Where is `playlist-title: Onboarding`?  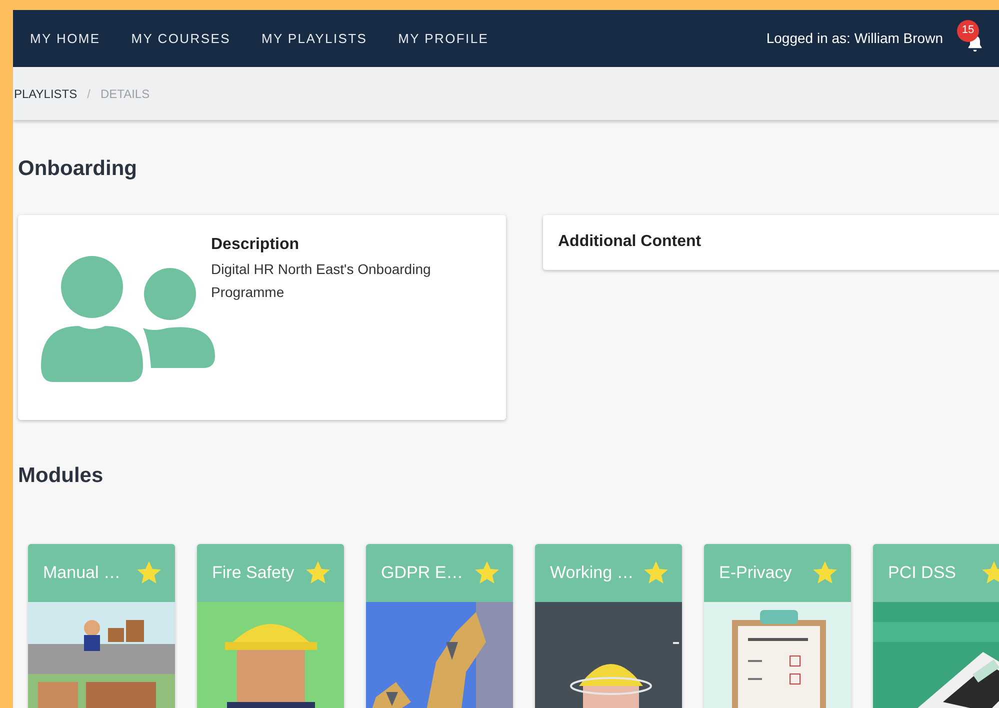
playlist-title: Onboarding is located at coordinates (78, 169).